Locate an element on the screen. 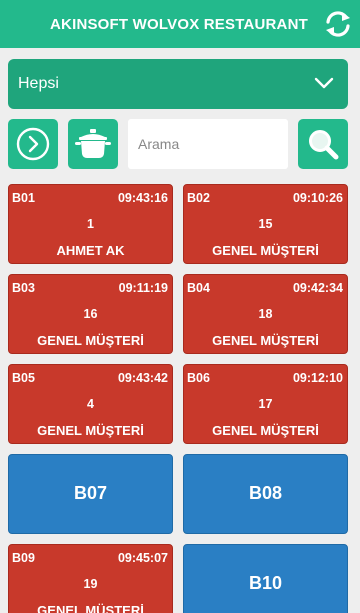  search-input is located at coordinates (208, 144).